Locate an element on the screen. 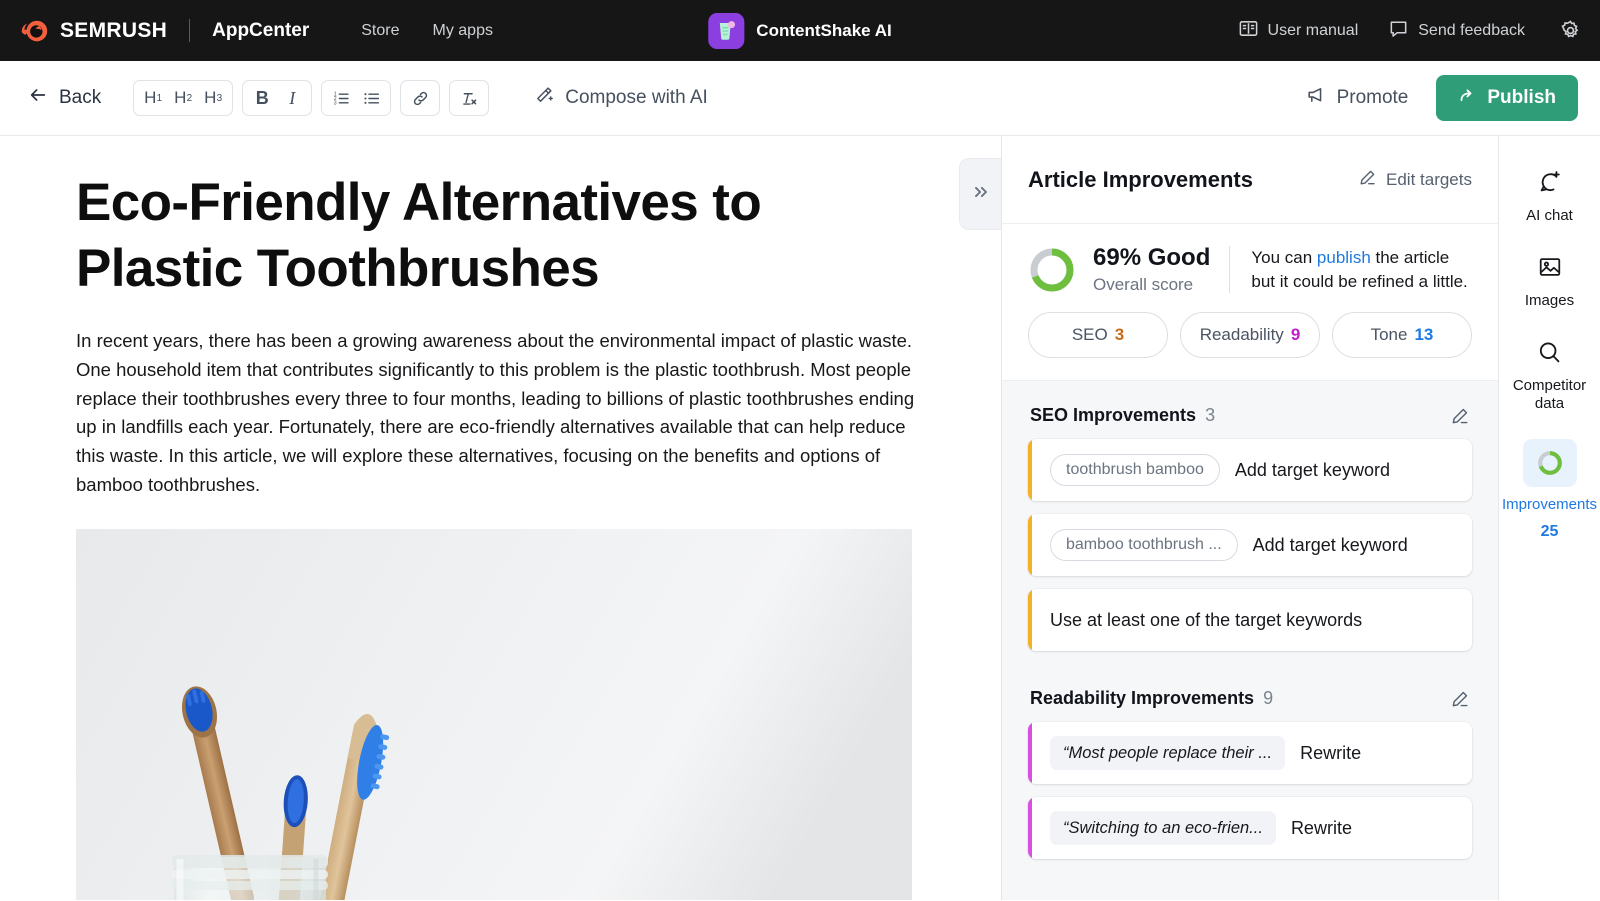 The image size is (1600, 901). app-title: ContentShake AI is located at coordinates (824, 30).